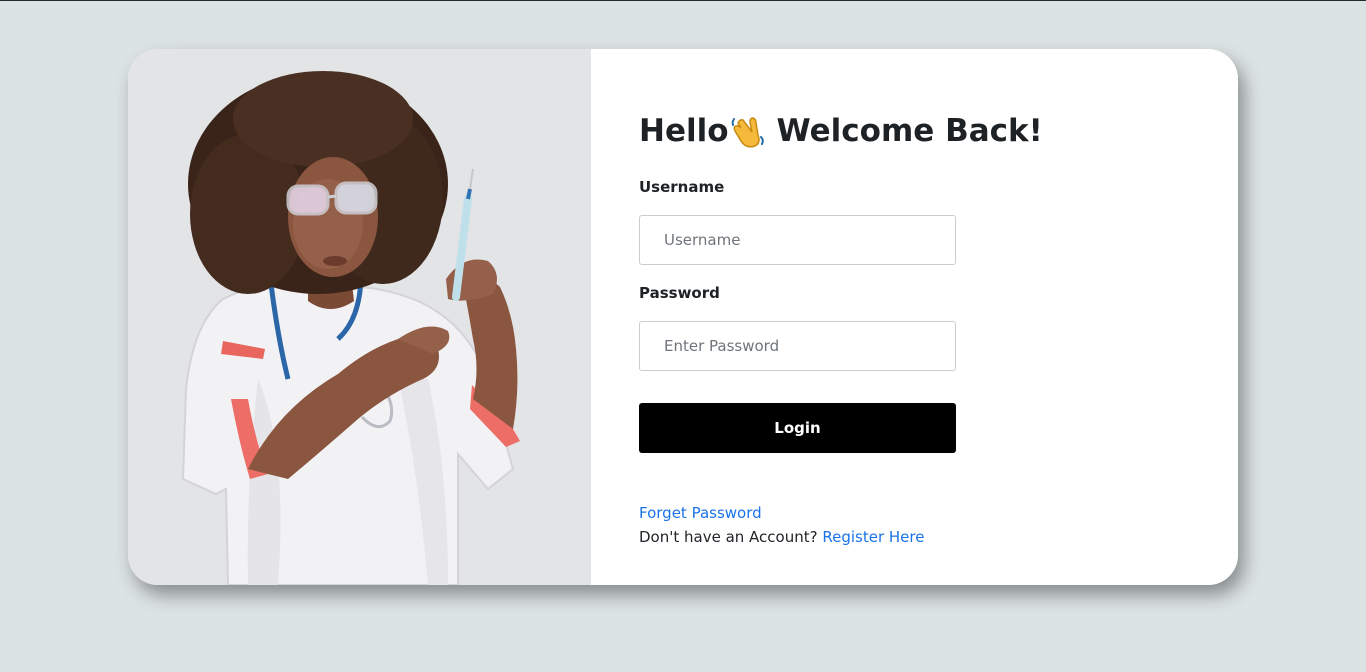 This screenshot has width=1366, height=672. Describe the element at coordinates (747, 132) in the screenshot. I see `waving-hand-icon` at that location.